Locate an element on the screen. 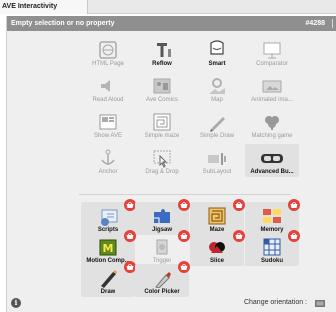 This screenshot has width=336, height=312. change-orientation-label: Change orientation : is located at coordinates (275, 302).